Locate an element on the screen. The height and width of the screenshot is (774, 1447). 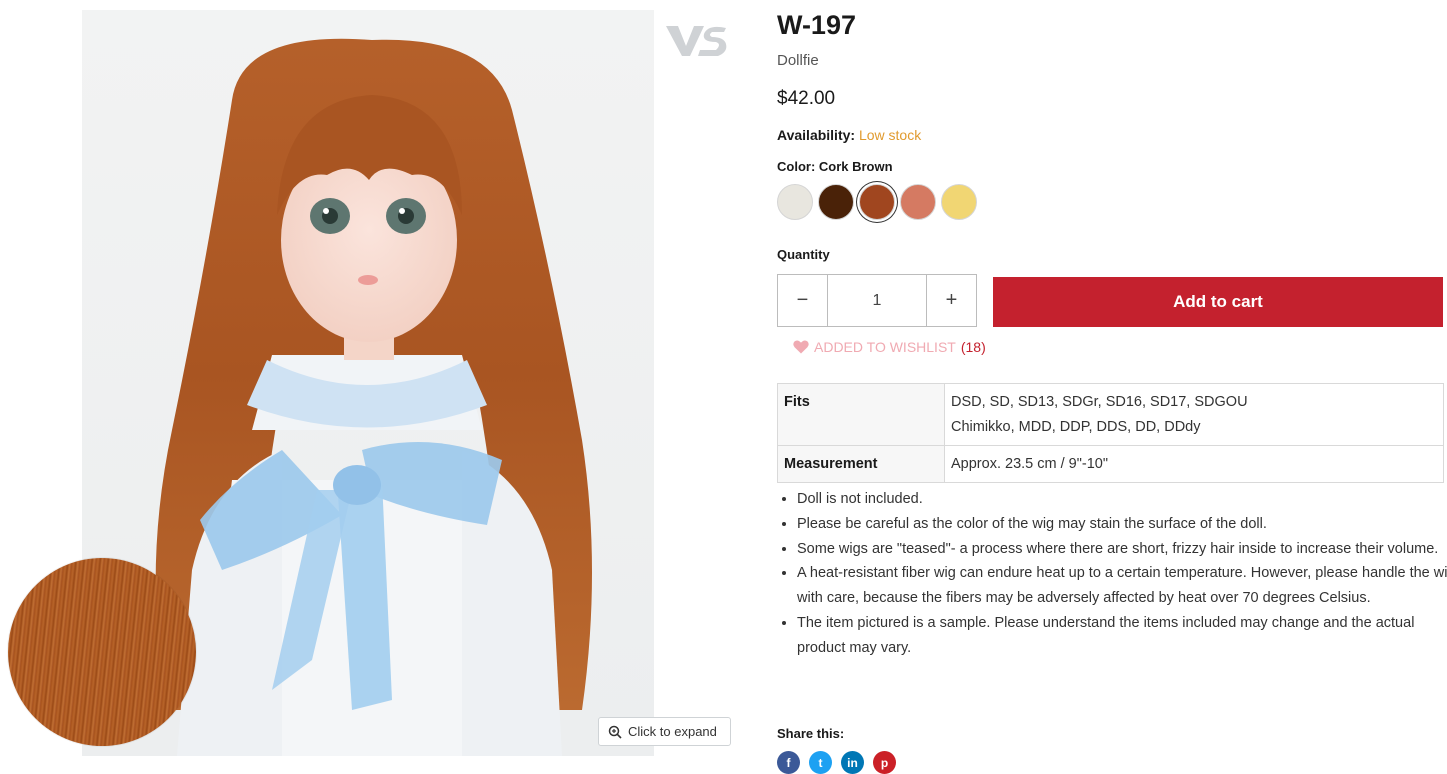
wishlist-button: ADDED TO WISHLIST (18) is located at coordinates (889, 347).